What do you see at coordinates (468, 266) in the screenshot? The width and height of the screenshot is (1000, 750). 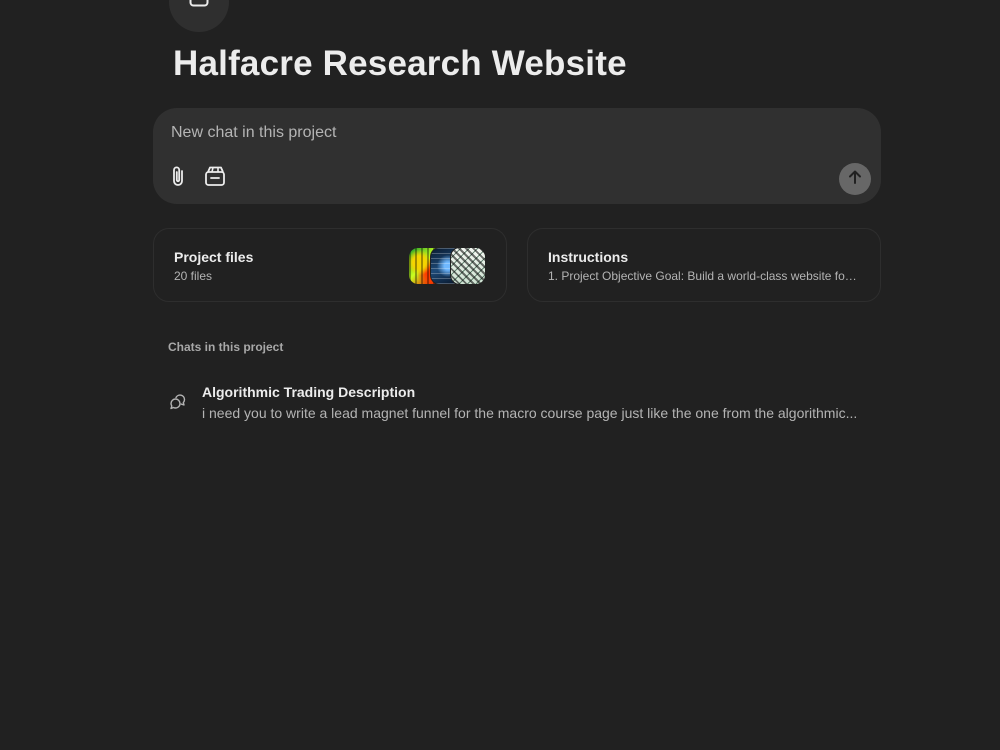 I see `file-thumbnail` at bounding box center [468, 266].